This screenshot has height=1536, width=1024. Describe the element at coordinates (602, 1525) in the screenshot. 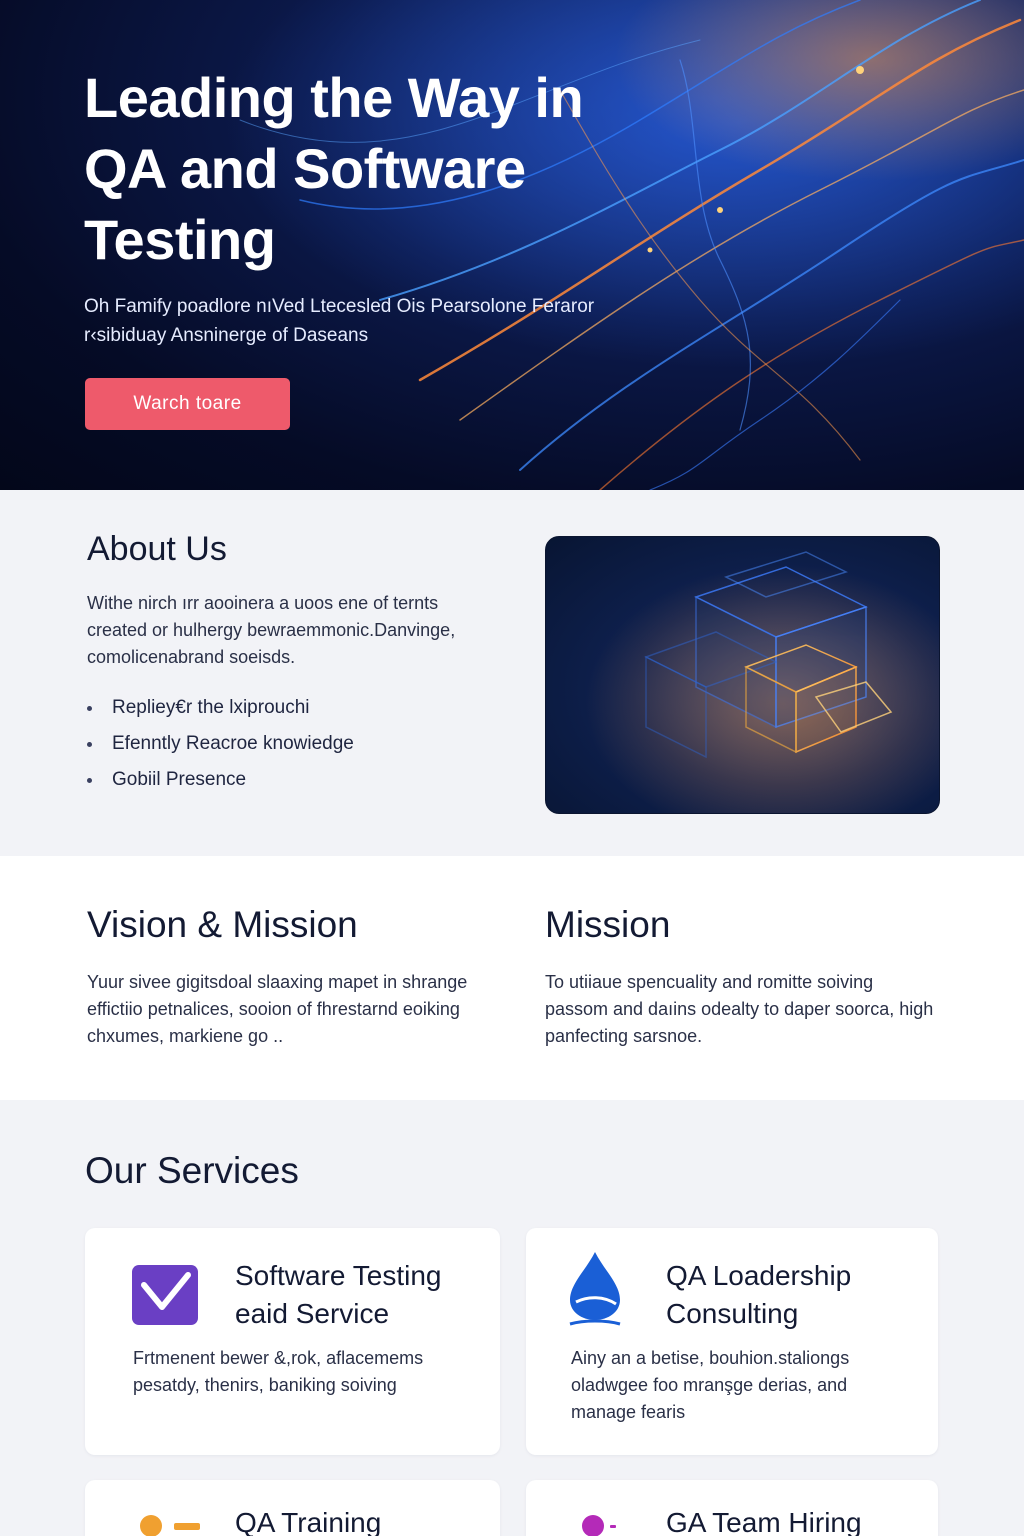

I see `team-dot-icon` at that location.